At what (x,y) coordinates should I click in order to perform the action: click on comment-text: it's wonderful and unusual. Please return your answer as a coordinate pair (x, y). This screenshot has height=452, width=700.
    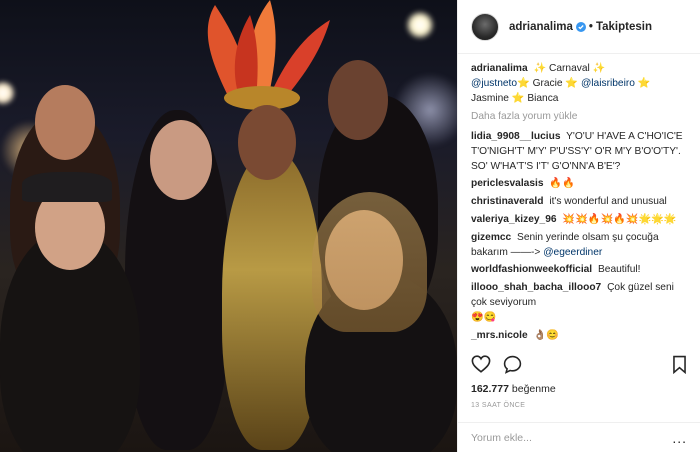
    Looking at the image, I should click on (608, 202).